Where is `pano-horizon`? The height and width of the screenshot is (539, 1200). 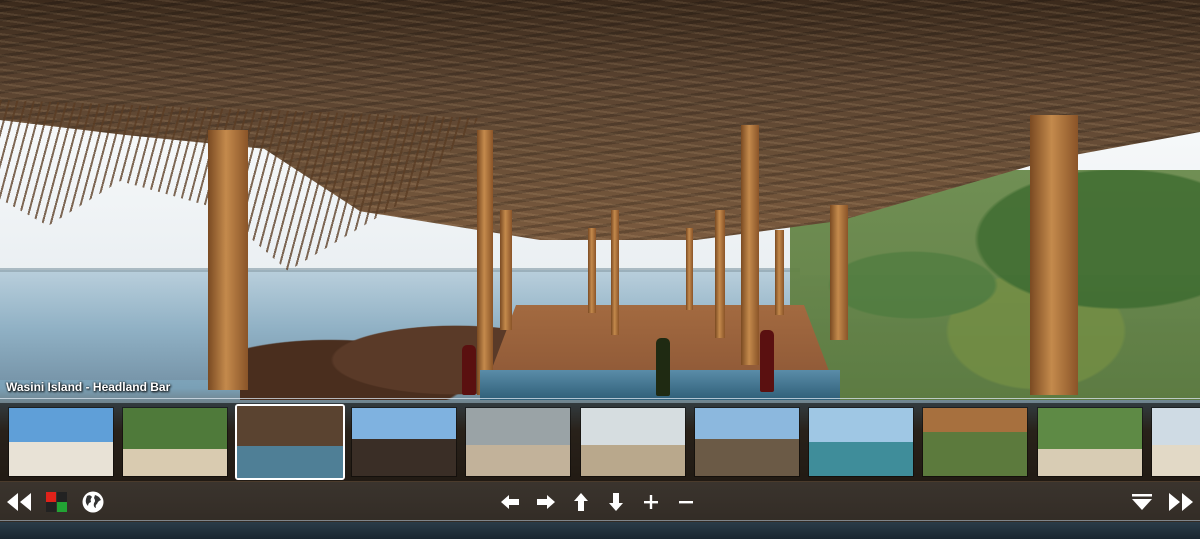 pano-horizon is located at coordinates (400, 270).